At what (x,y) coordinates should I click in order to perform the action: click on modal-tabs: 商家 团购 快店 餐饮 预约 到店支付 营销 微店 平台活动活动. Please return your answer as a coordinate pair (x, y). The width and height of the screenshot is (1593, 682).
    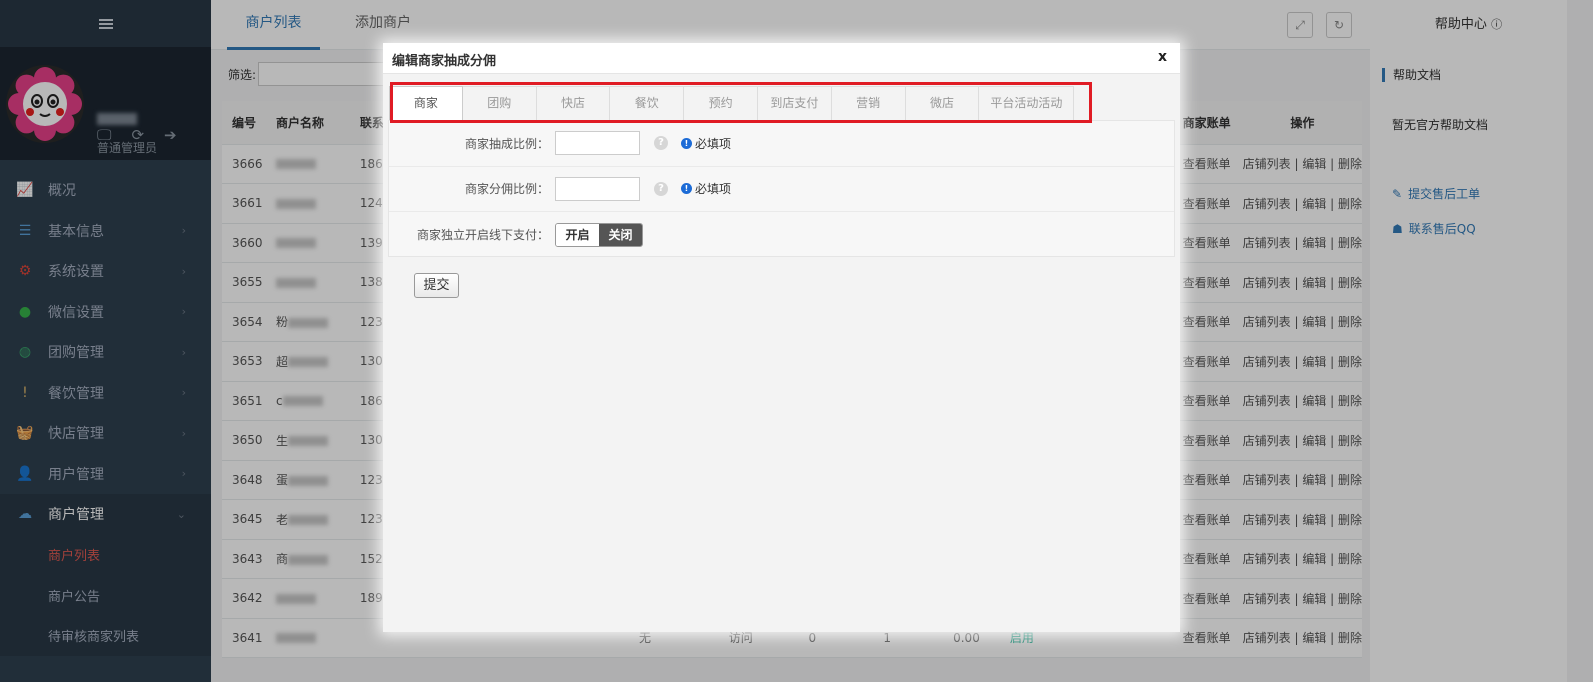
    Looking at the image, I should click on (739, 104).